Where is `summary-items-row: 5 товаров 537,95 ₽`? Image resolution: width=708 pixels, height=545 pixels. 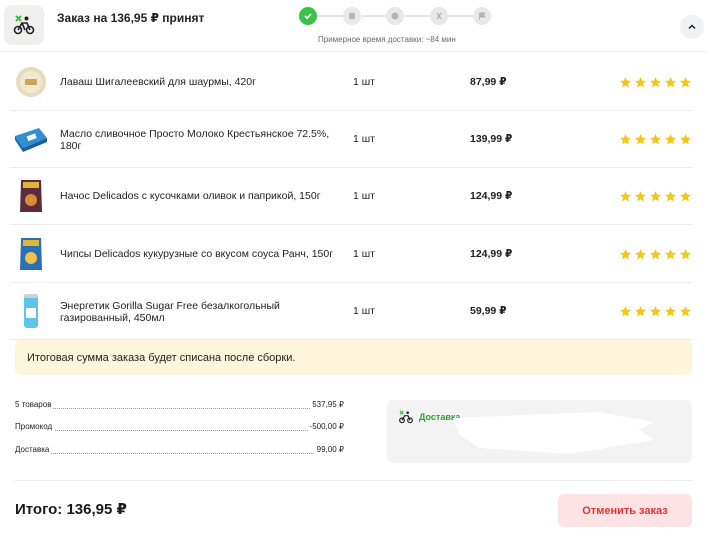 summary-items-row: 5 товаров 537,95 ₽ is located at coordinates (179, 406).